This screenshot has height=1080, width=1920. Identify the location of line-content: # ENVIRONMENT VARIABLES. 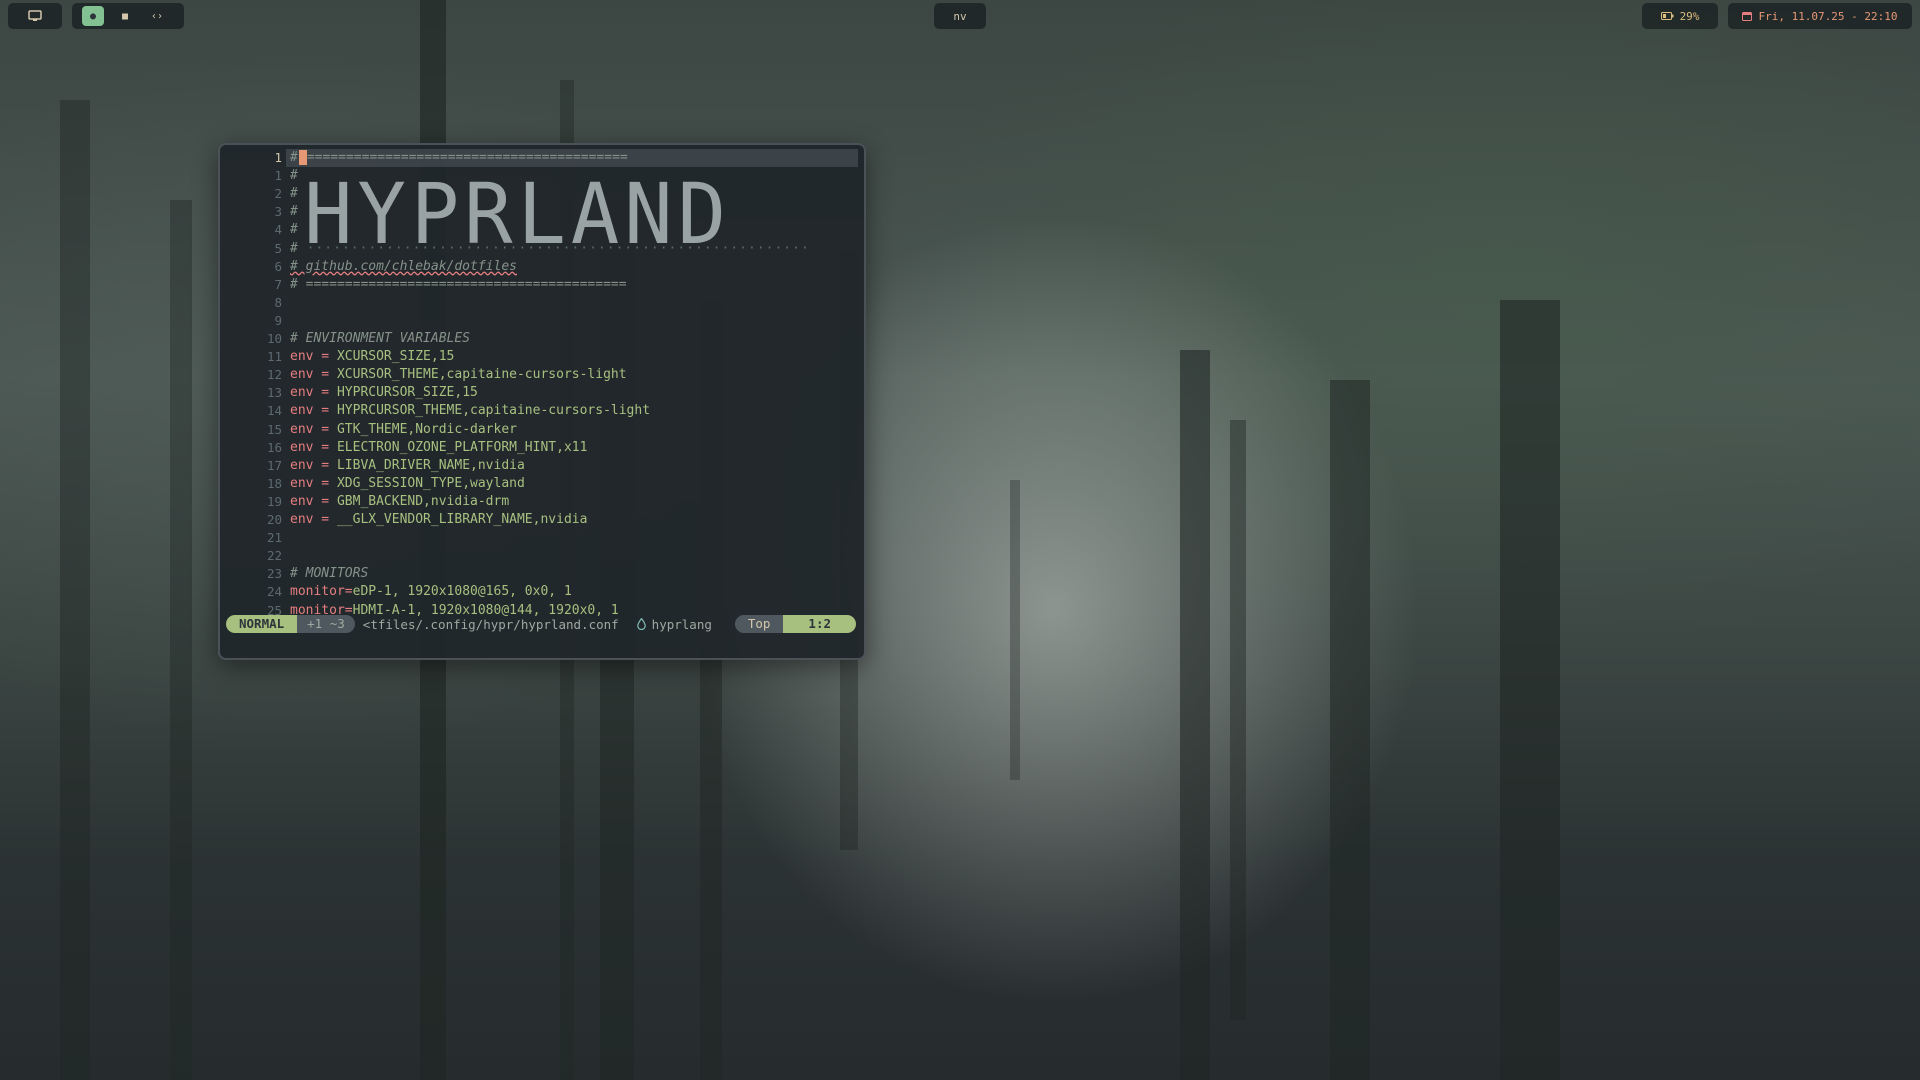
(380, 339).